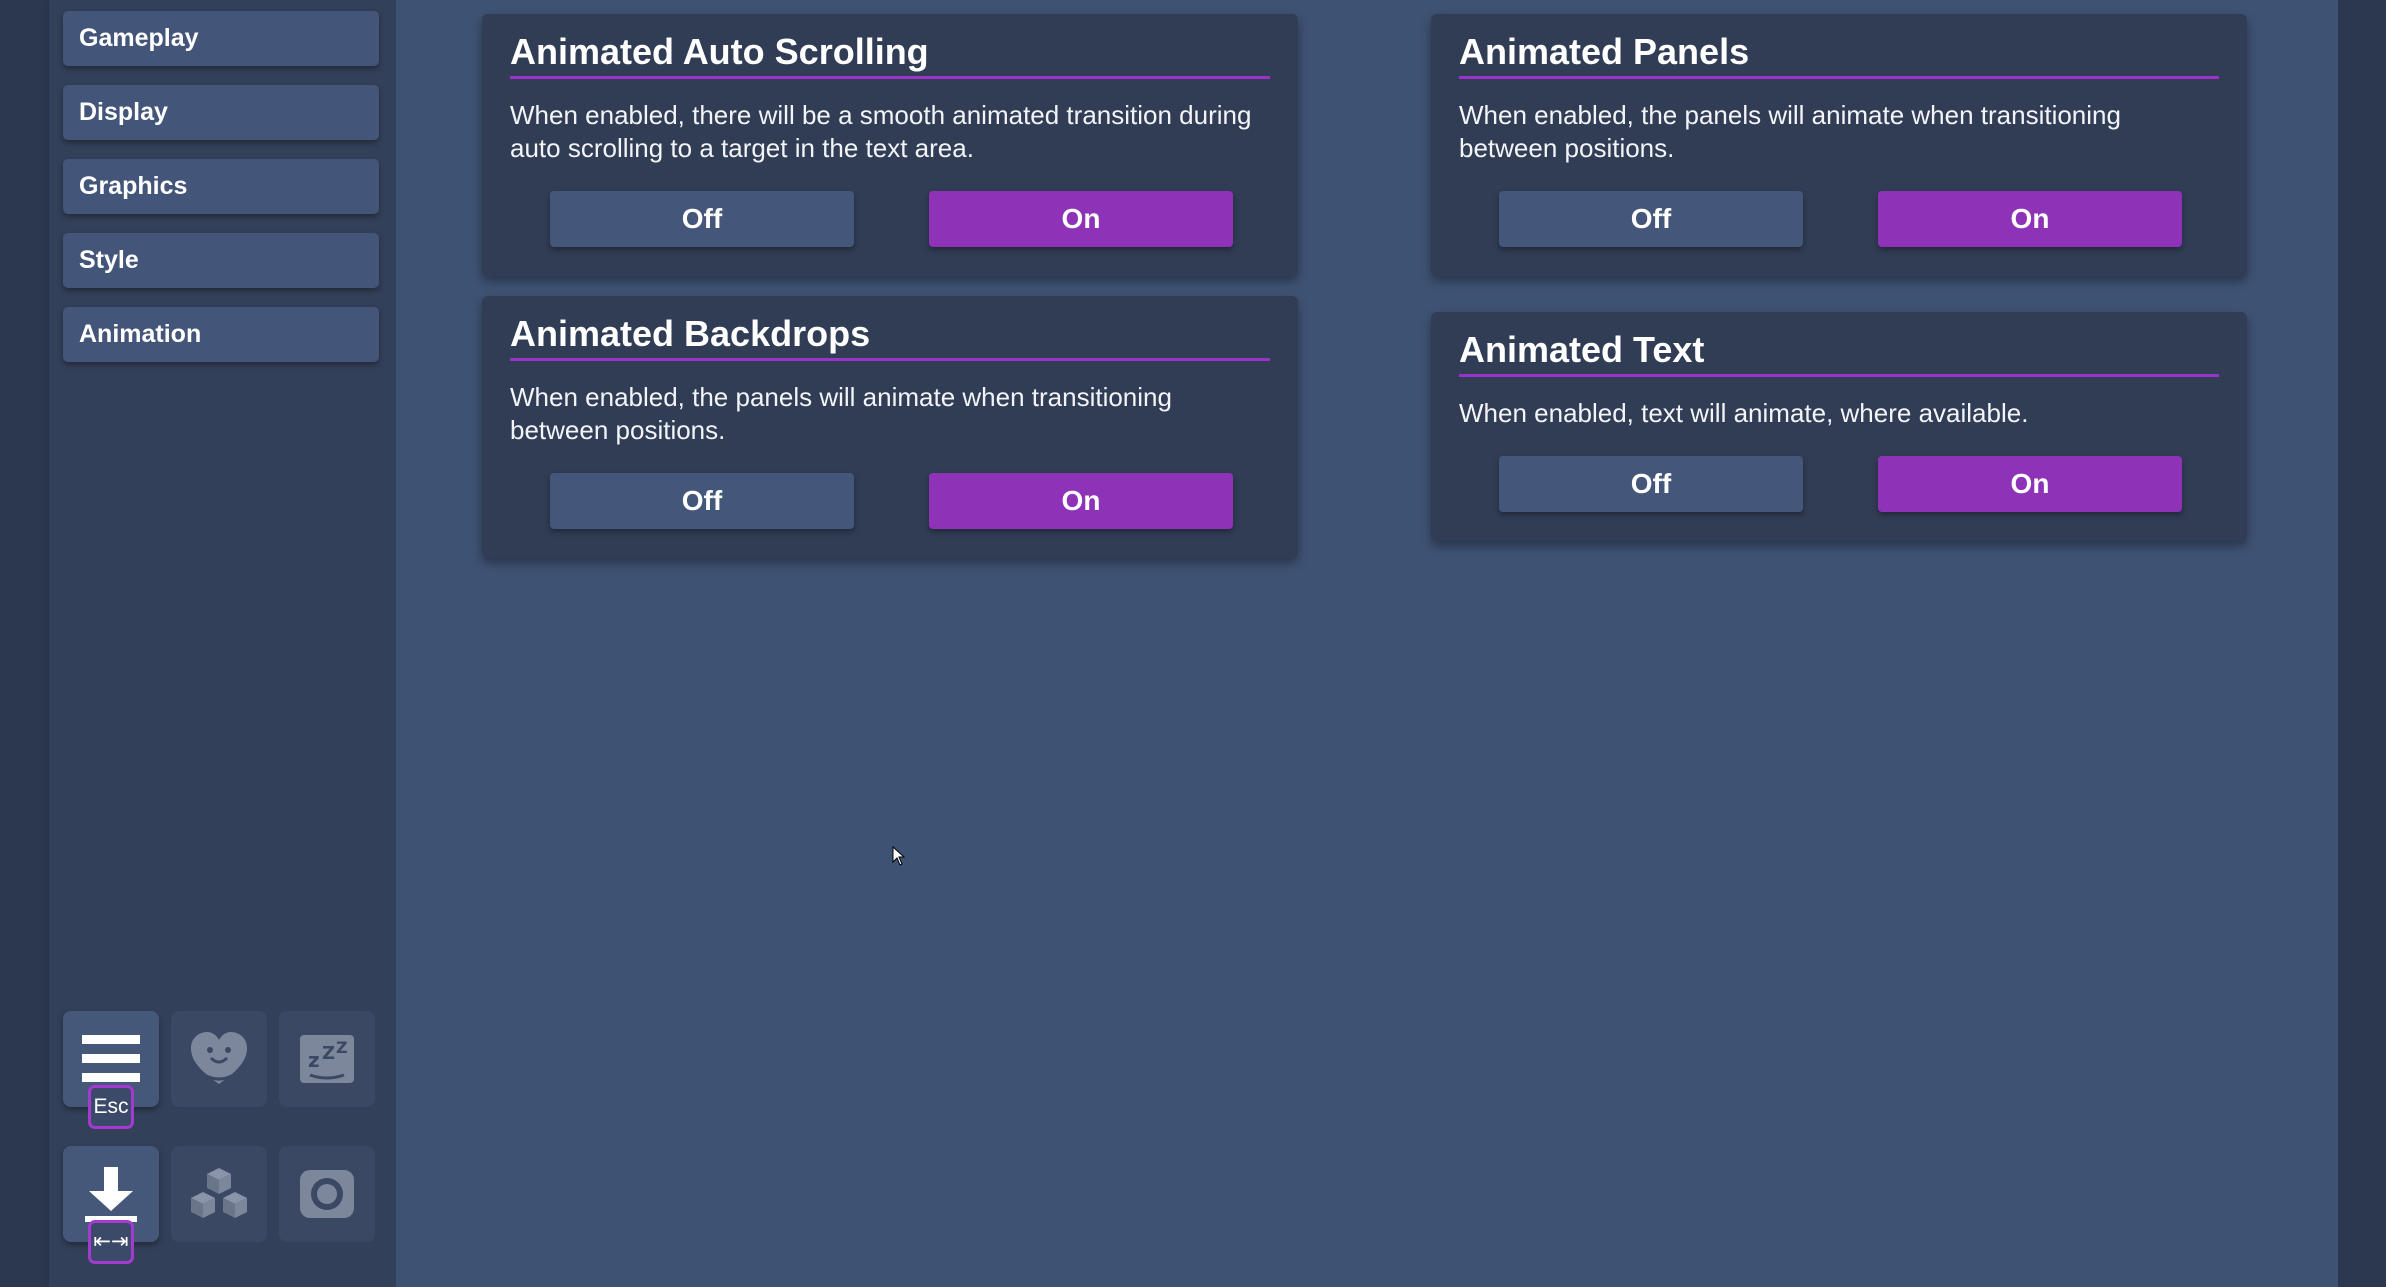 The width and height of the screenshot is (2386, 1287). I want to click on svg-text: z, so click(314, 1060).